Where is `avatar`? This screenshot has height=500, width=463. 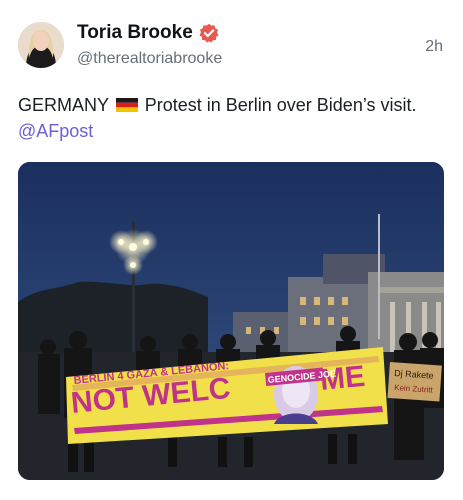 avatar is located at coordinates (41, 45).